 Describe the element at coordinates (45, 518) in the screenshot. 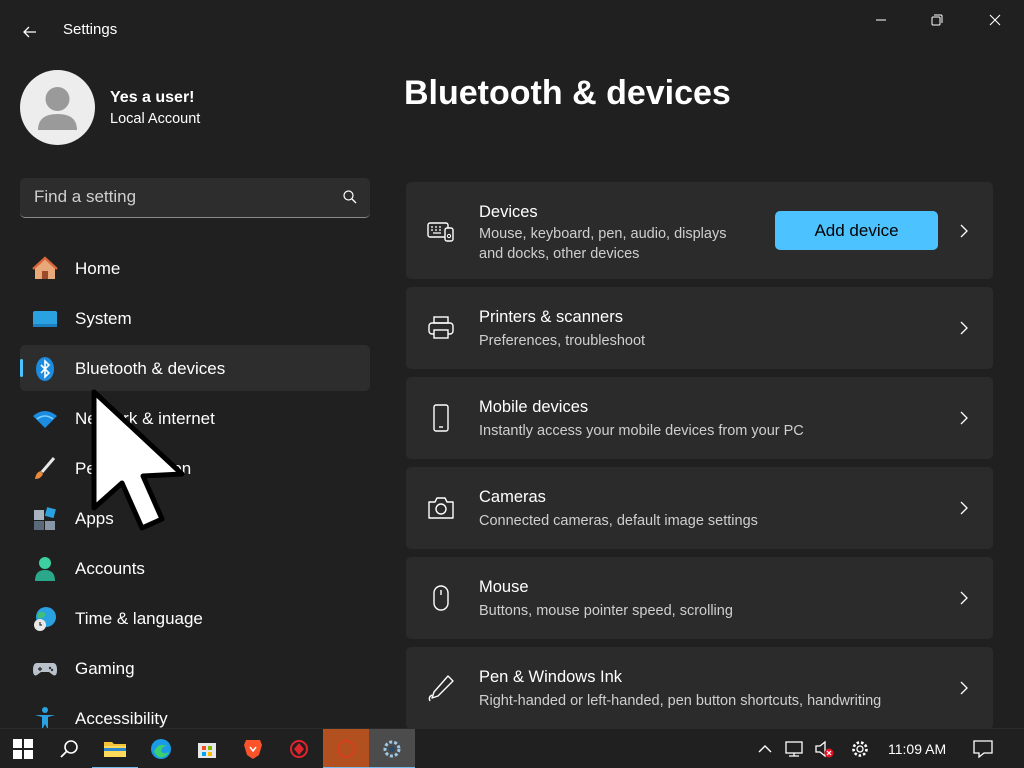

I see `apps-icon` at that location.